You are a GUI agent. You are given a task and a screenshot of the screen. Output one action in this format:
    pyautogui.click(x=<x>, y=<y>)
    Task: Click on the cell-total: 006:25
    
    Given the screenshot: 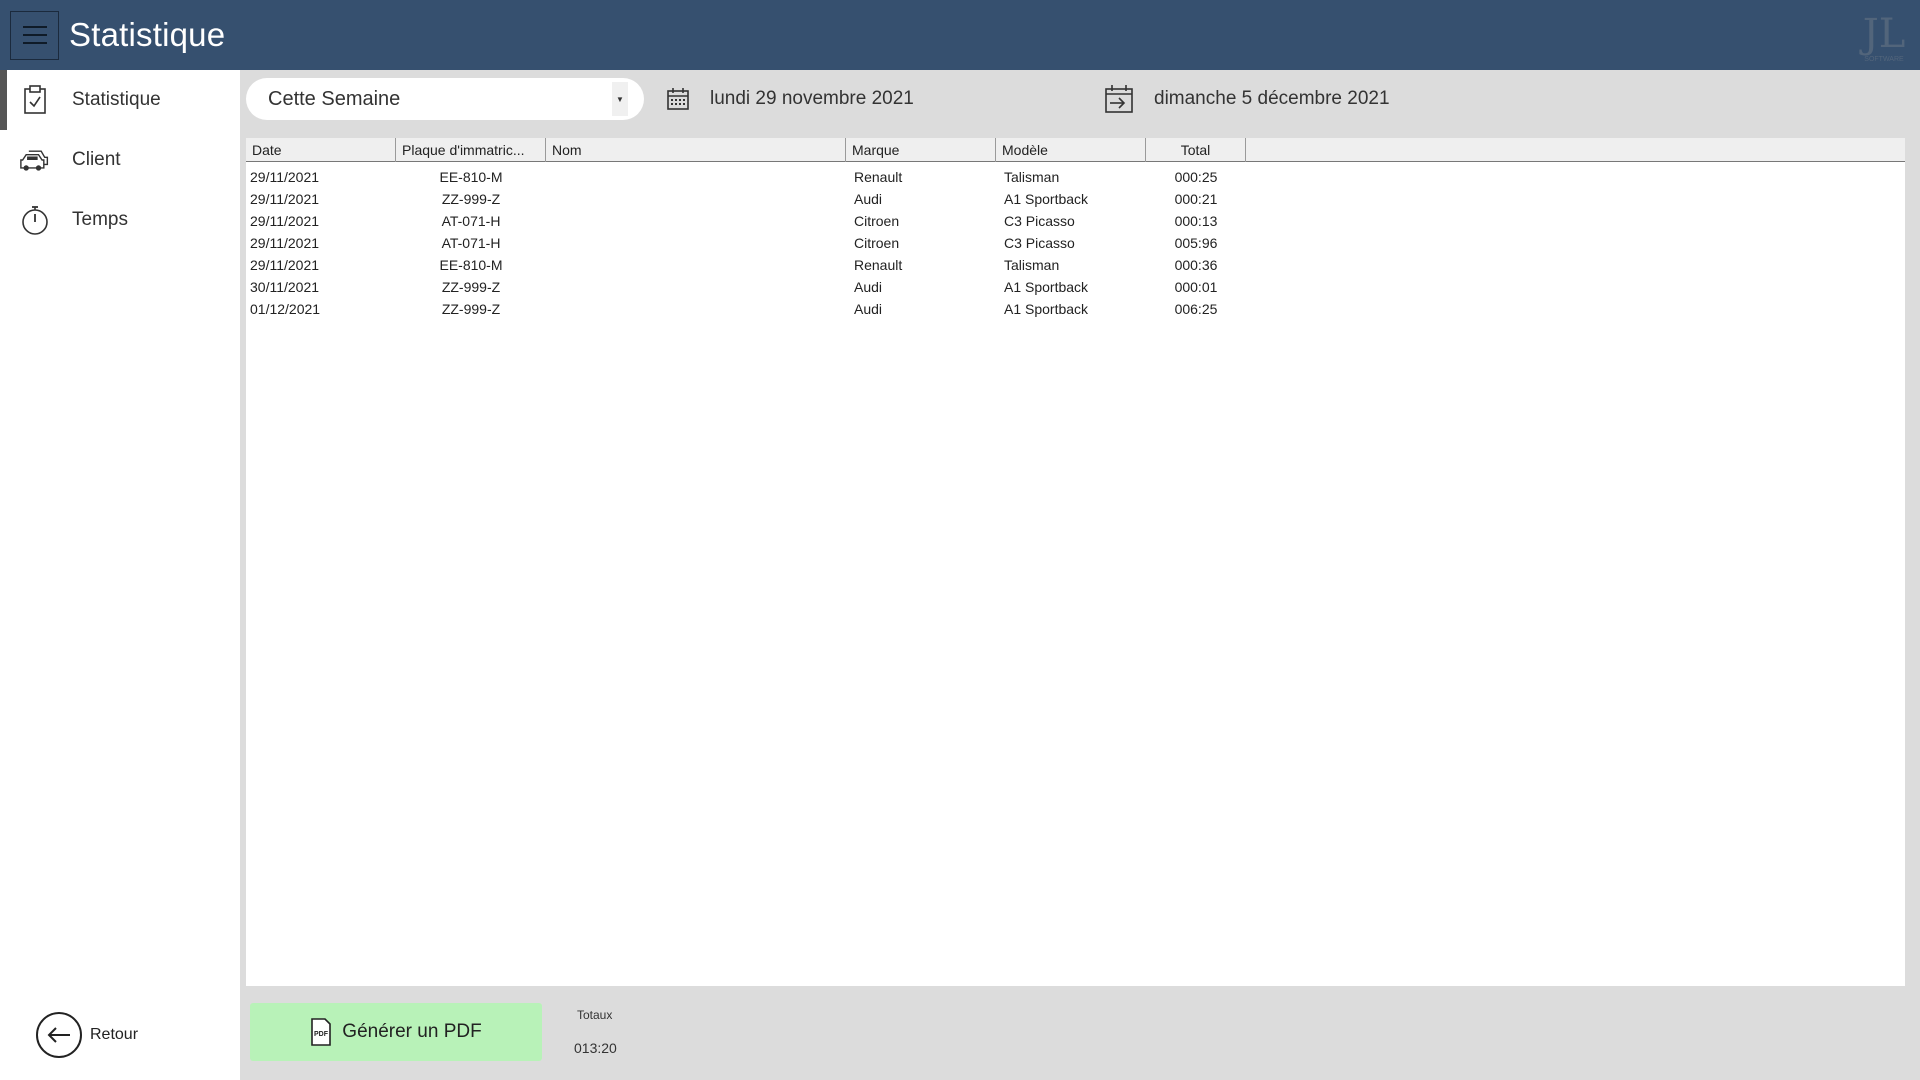 What is the action you would take?
    pyautogui.click(x=1196, y=309)
    